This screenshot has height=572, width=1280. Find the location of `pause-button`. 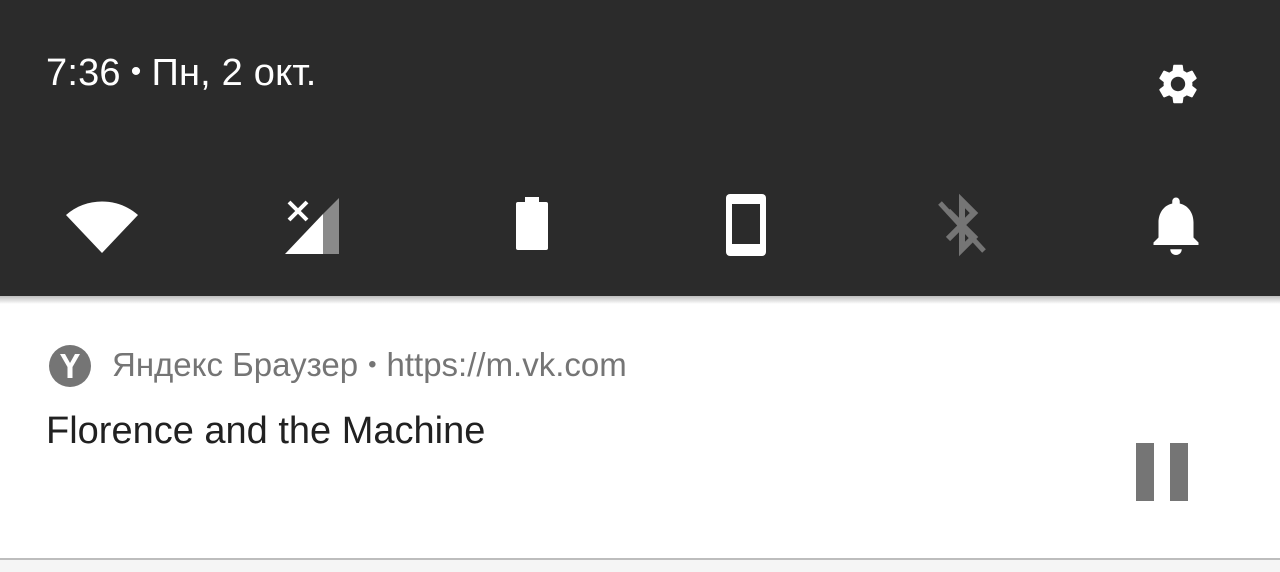

pause-button is located at coordinates (1162, 472).